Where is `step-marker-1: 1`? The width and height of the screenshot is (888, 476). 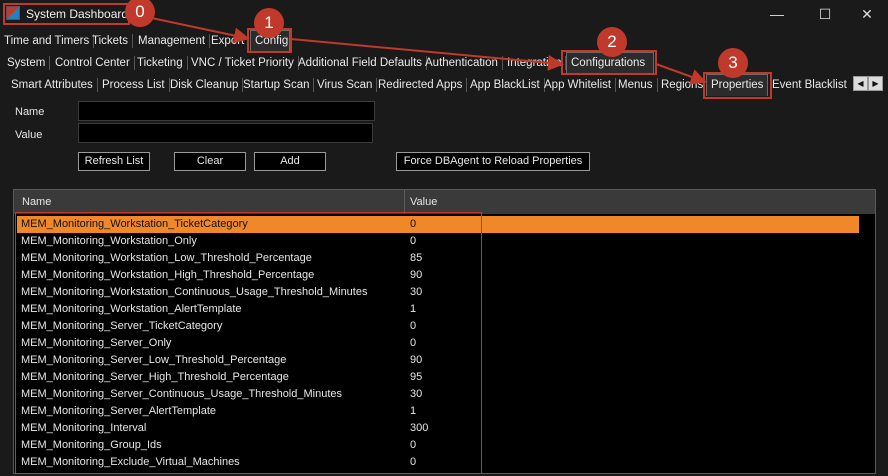
step-marker-1: 1 is located at coordinates (269, 23).